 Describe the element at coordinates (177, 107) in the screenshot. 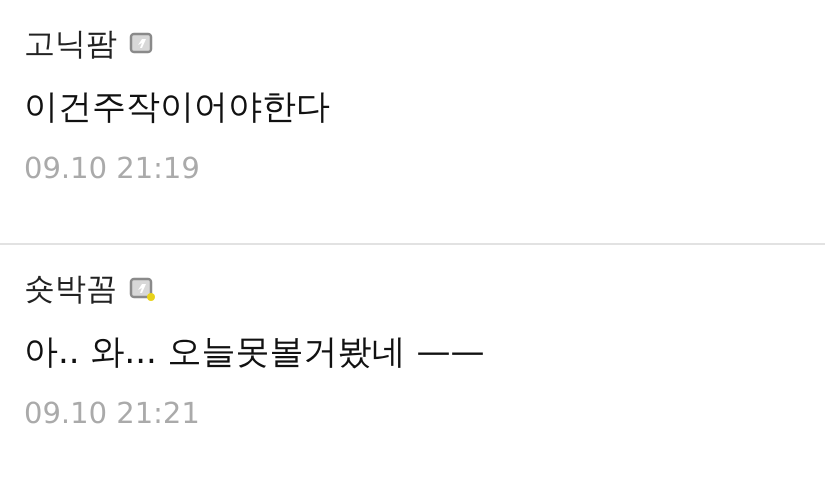

I see `comment-text: 이건주작이어야한다` at that location.